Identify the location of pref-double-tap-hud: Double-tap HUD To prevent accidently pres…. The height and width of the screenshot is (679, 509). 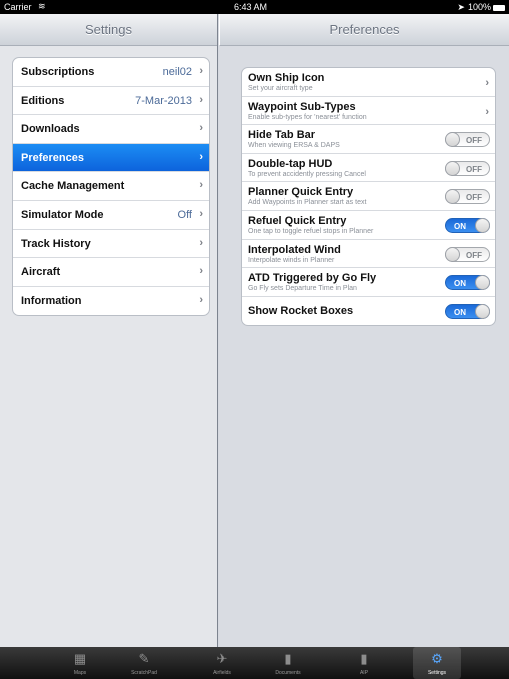
(368, 168).